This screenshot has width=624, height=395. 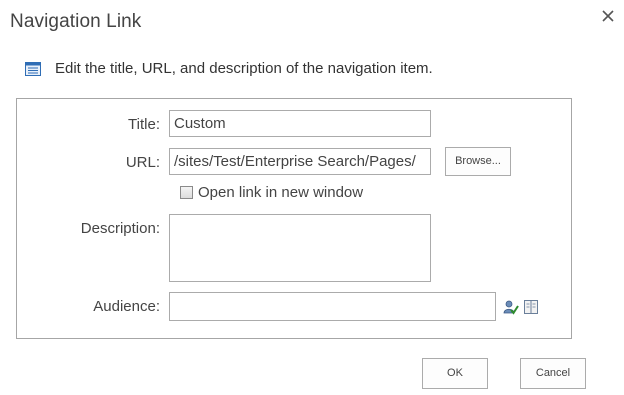 I want to click on dialog-title: Navigation Link, so click(x=76, y=21).